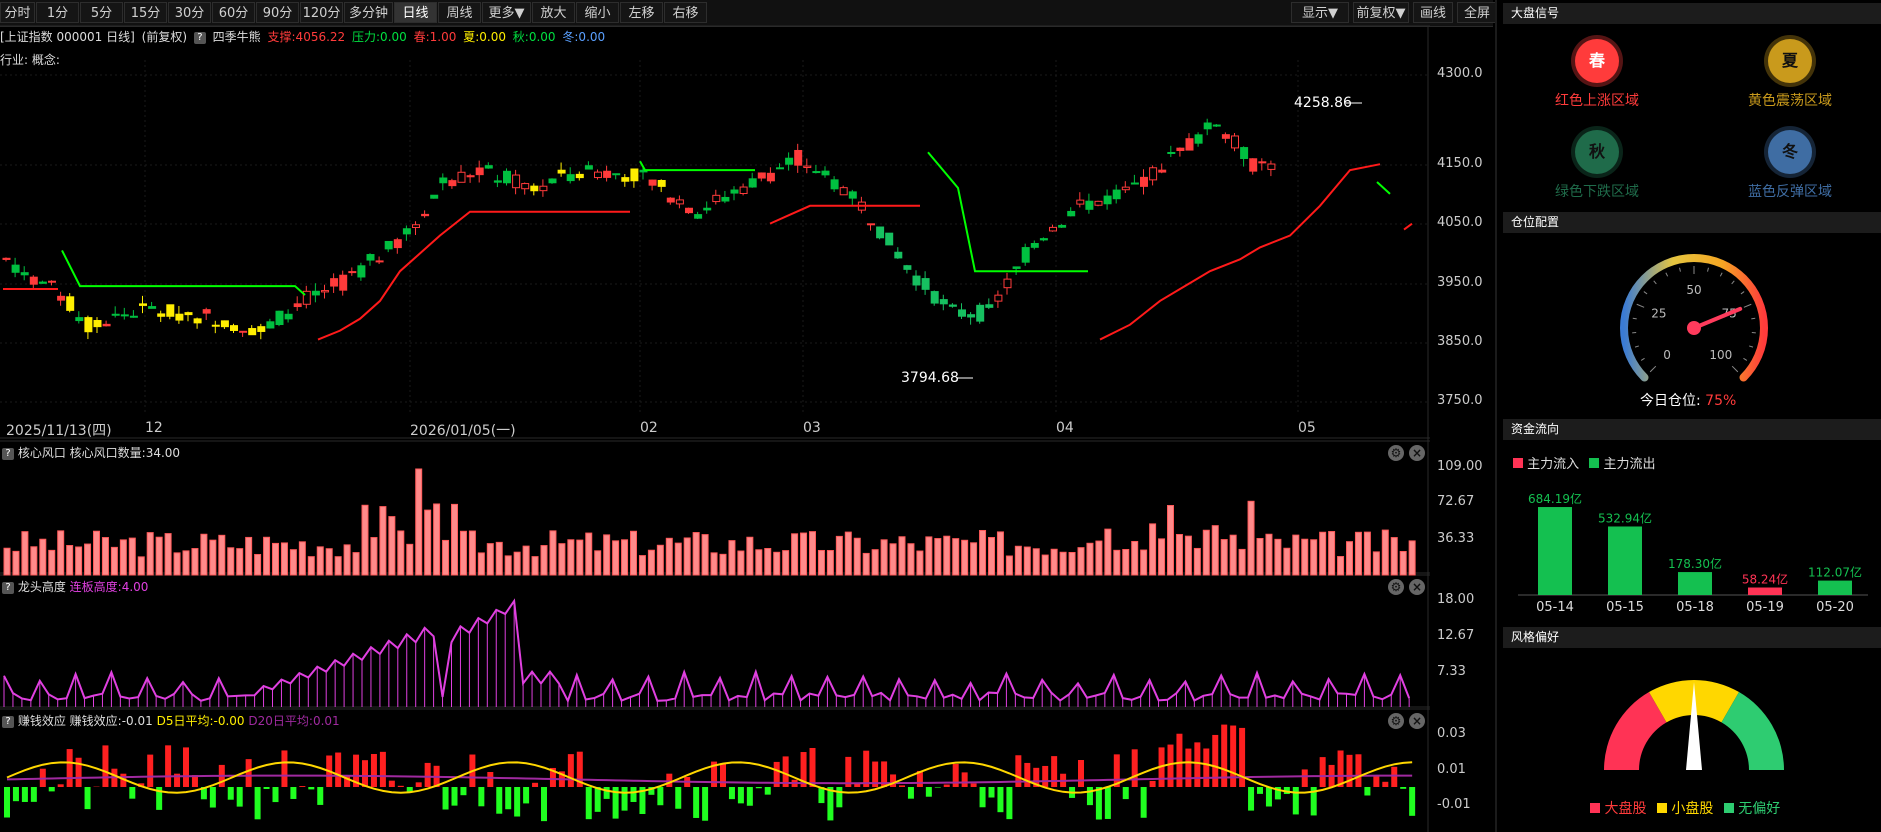  What do you see at coordinates (1396, 721) in the screenshot?
I see `panel3-gear-icon: ⚙` at bounding box center [1396, 721].